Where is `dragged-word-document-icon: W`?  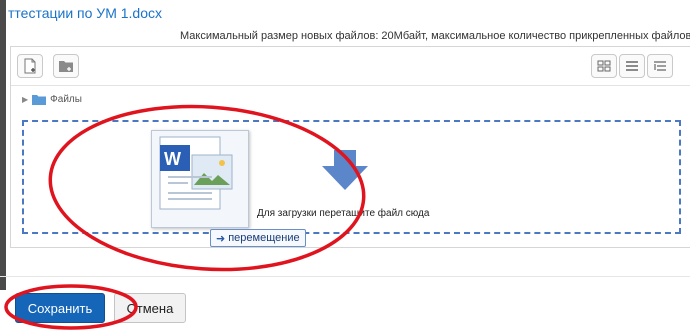 dragged-word-document-icon: W is located at coordinates (200, 179).